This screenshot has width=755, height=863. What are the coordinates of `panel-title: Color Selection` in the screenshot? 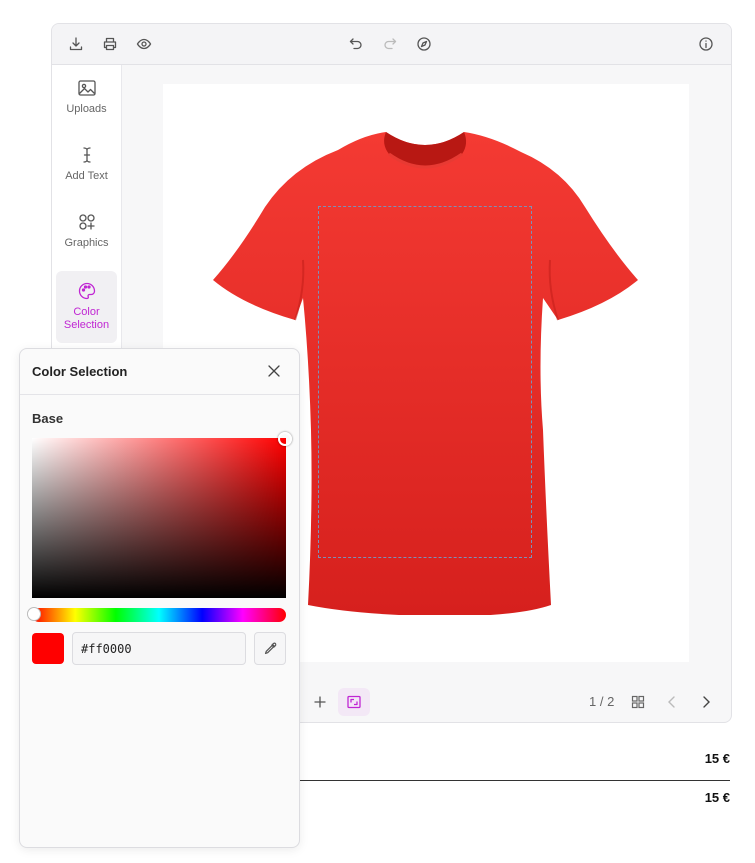 It's located at (80, 371).